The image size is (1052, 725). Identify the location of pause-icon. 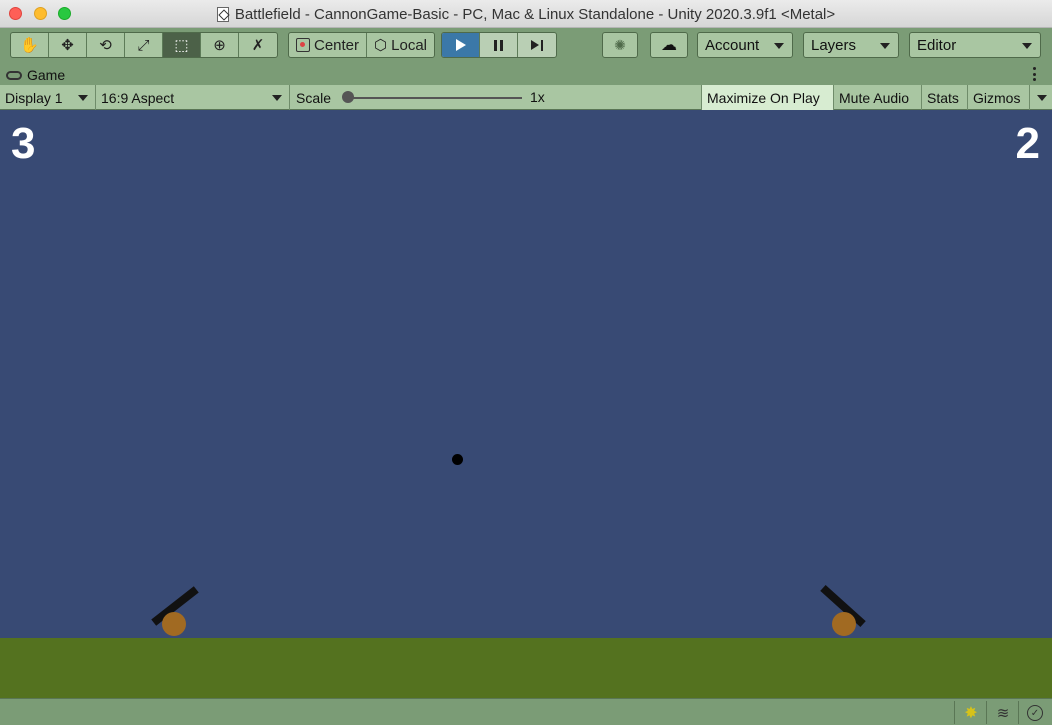
(498, 45).